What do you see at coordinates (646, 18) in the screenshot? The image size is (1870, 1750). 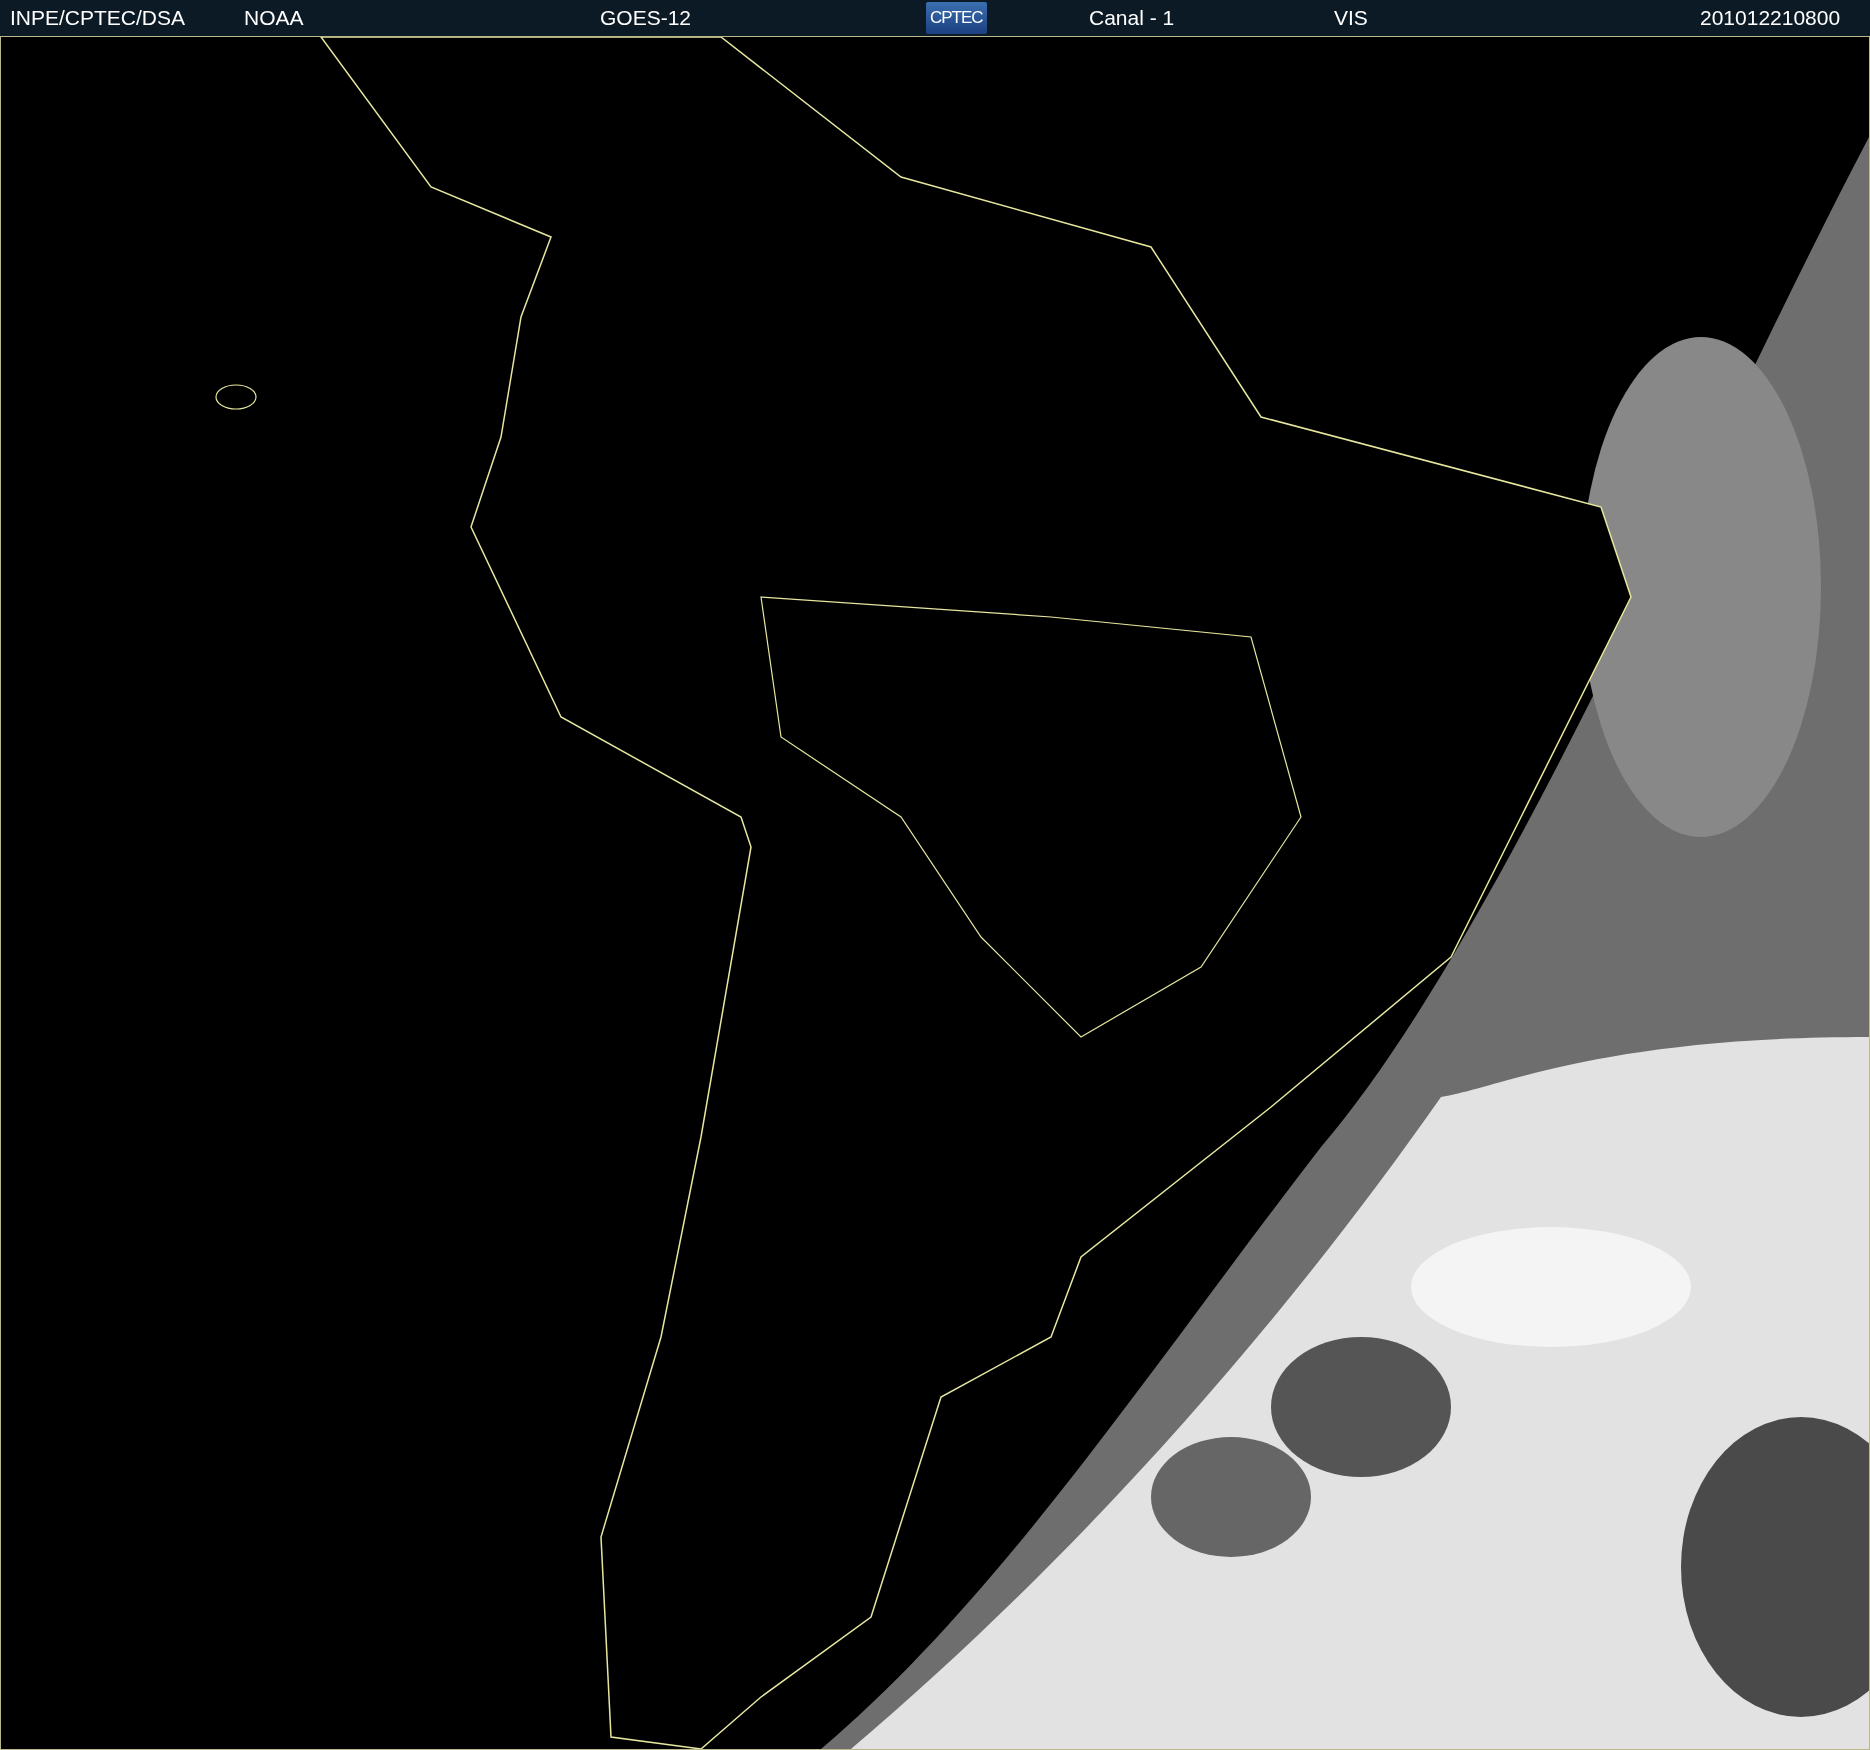 I see `header-label: GOES-12` at bounding box center [646, 18].